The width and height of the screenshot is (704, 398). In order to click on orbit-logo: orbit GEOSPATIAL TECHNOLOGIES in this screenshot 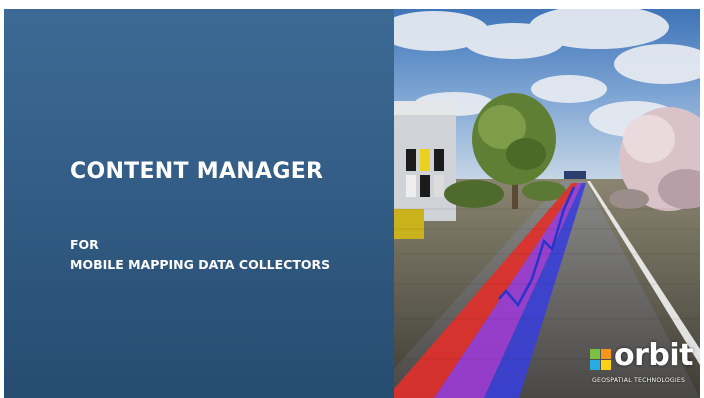, I will do `click(642, 365)`.